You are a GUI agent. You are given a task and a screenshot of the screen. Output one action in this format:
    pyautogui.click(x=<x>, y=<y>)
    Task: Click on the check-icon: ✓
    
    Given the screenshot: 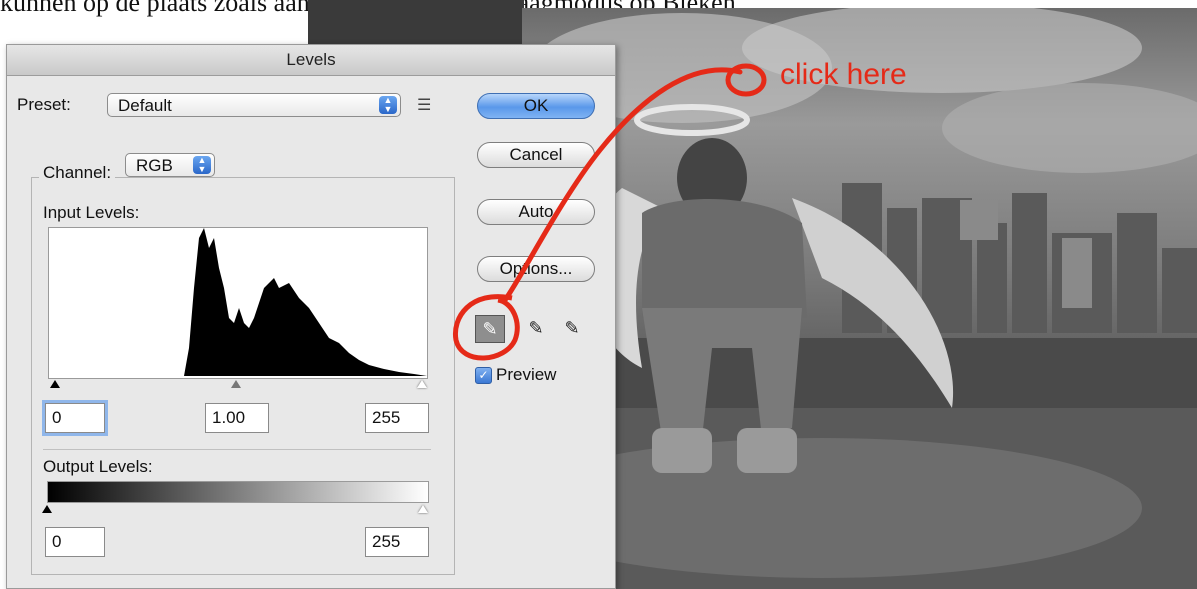 What is the action you would take?
    pyautogui.click(x=483, y=375)
    